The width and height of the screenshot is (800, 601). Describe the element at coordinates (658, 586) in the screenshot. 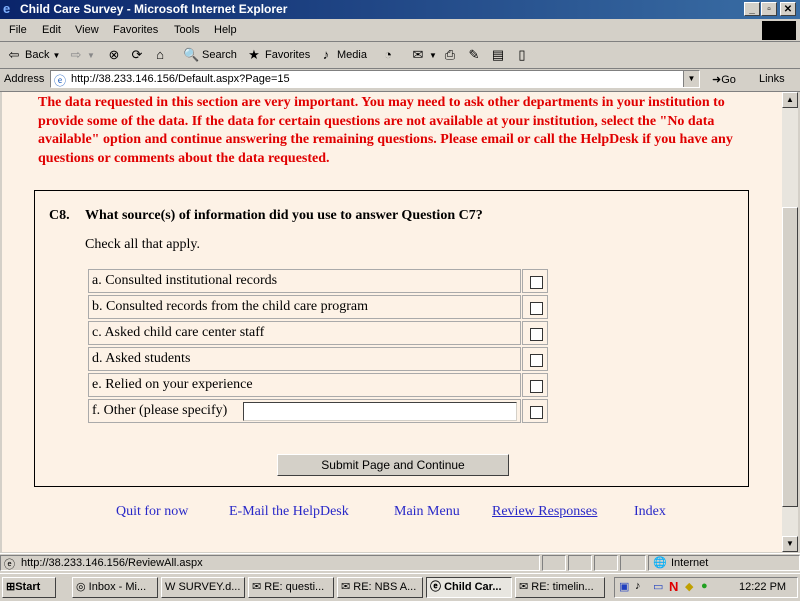

I see `display-icon: ▭` at that location.